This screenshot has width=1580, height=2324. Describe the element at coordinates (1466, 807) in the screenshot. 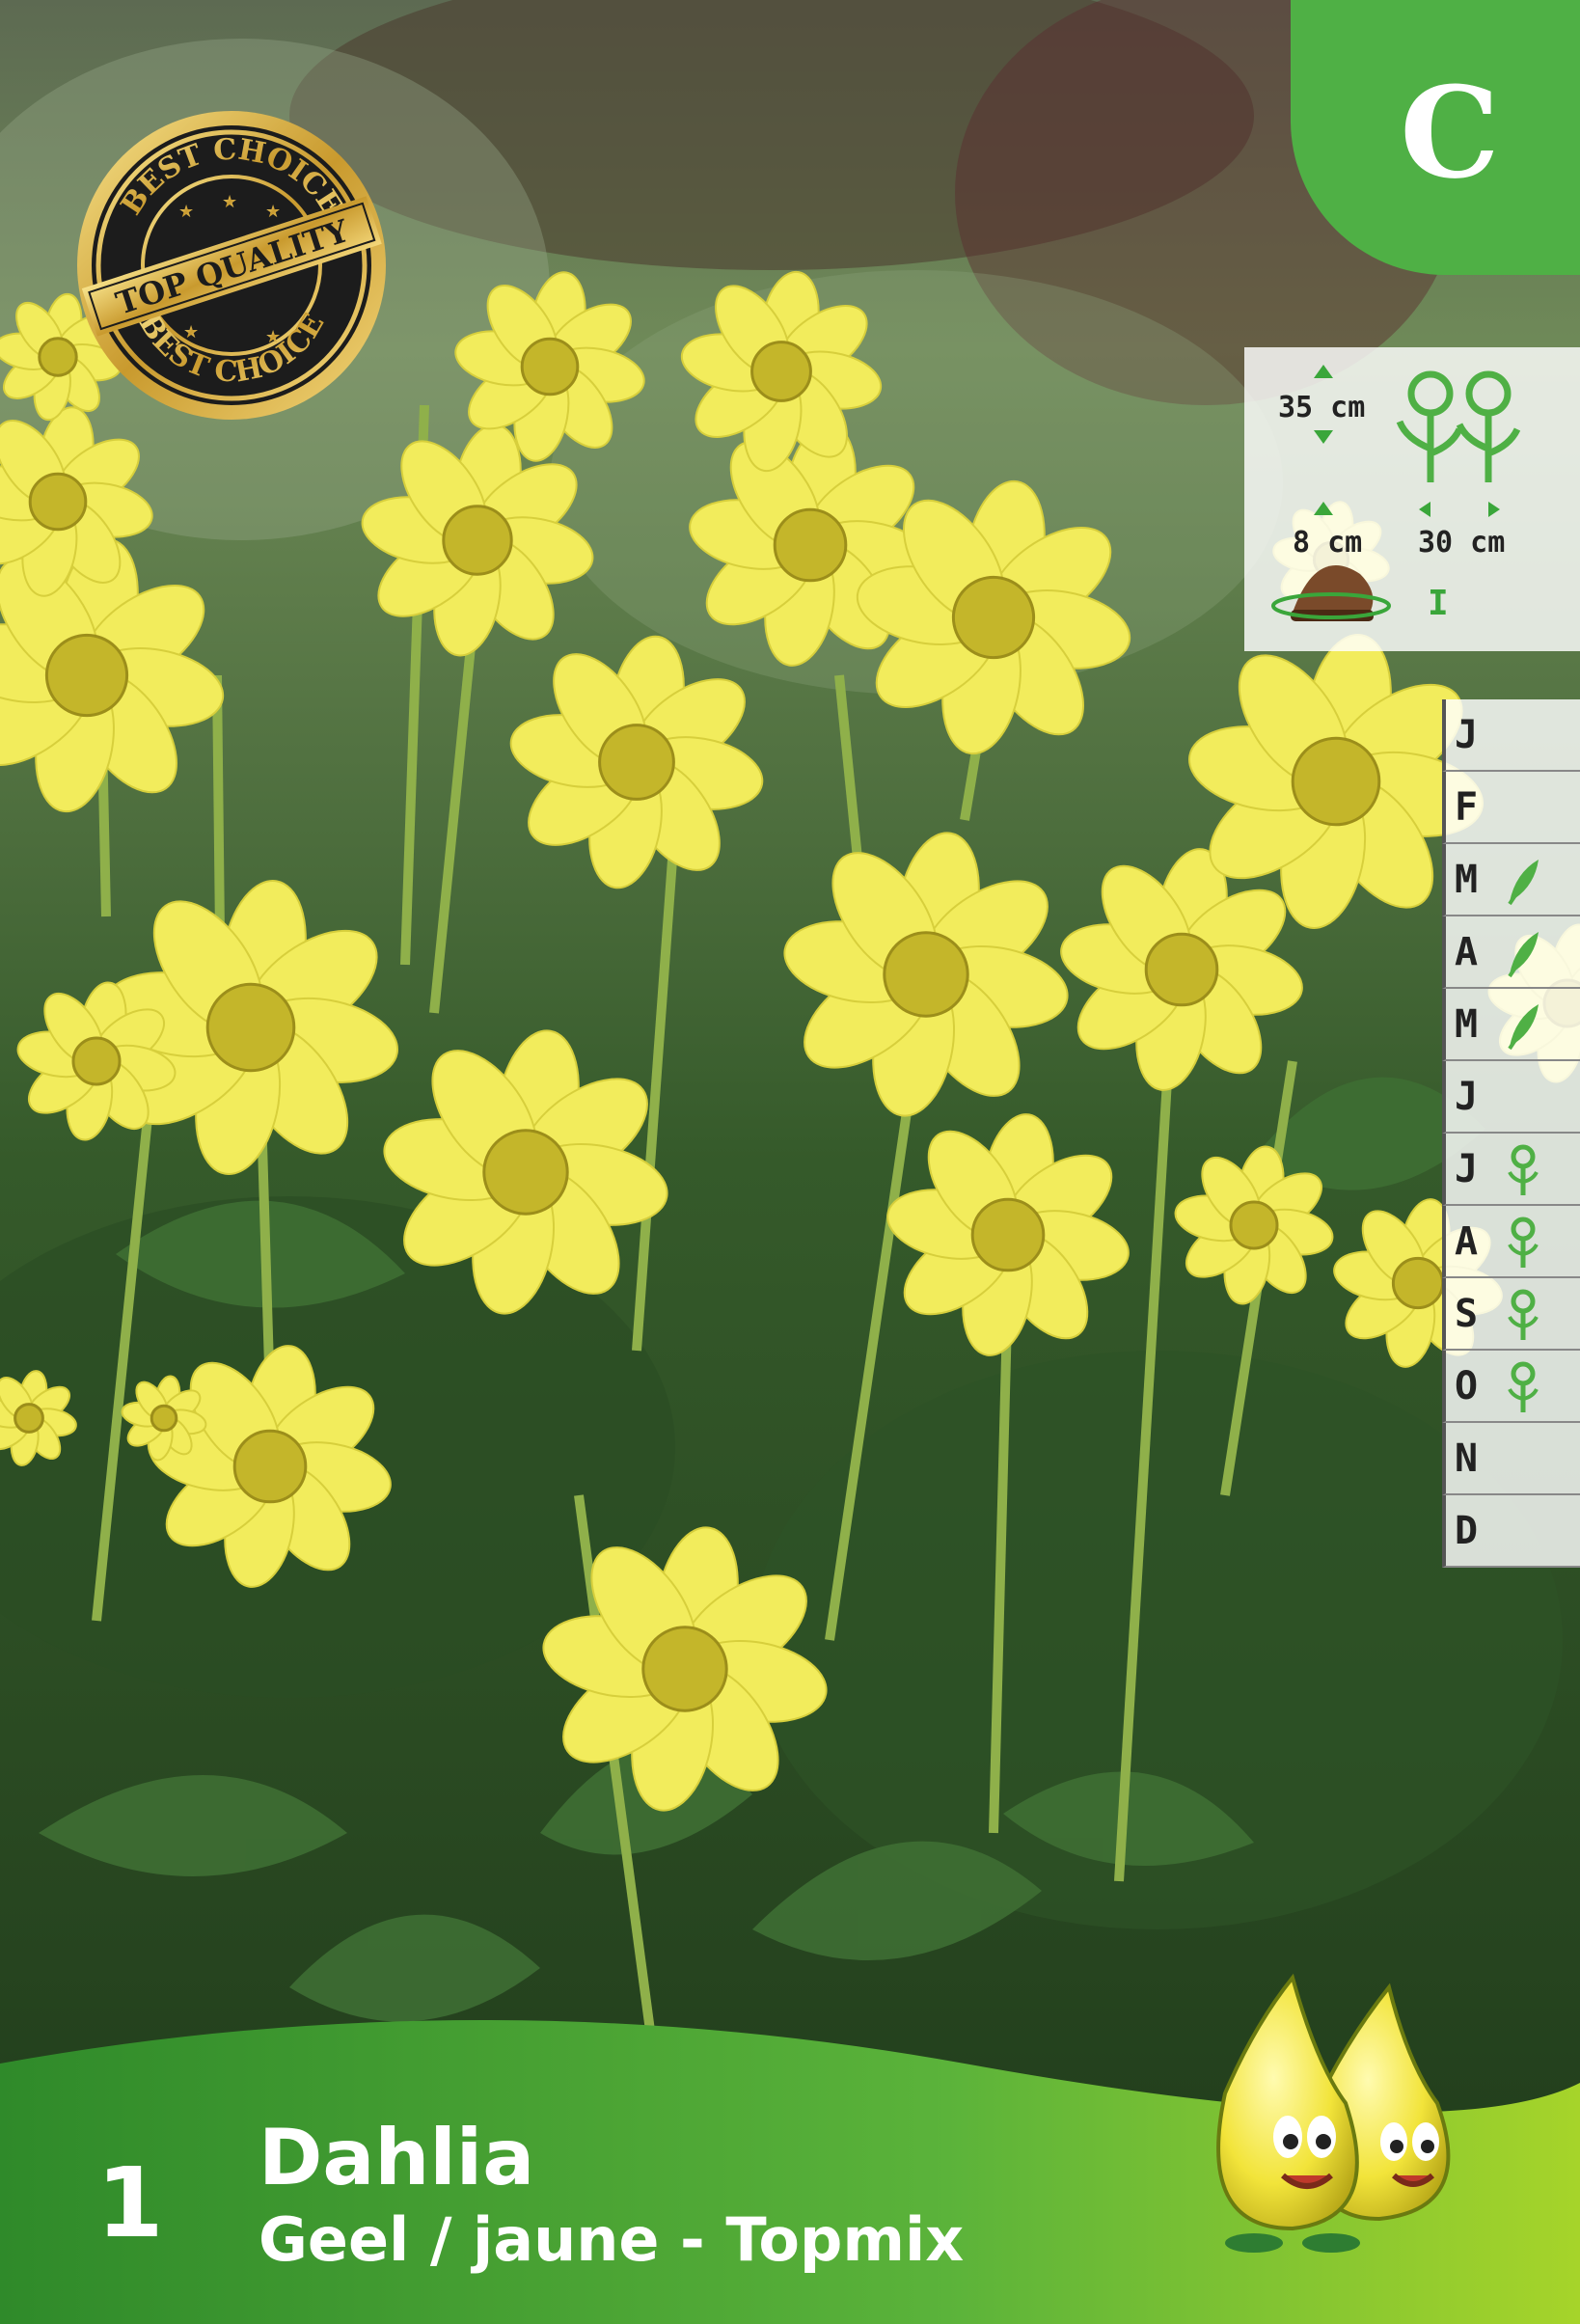

I see `month-label: F` at that location.